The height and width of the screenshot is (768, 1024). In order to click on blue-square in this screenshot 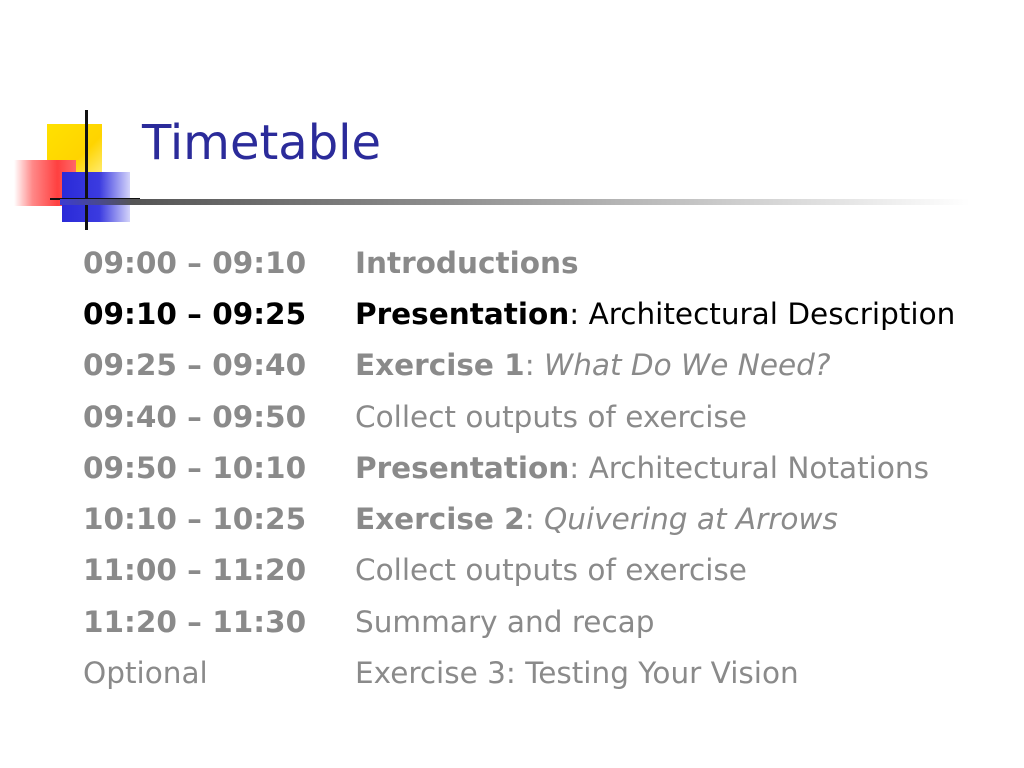, I will do `click(96, 197)`.